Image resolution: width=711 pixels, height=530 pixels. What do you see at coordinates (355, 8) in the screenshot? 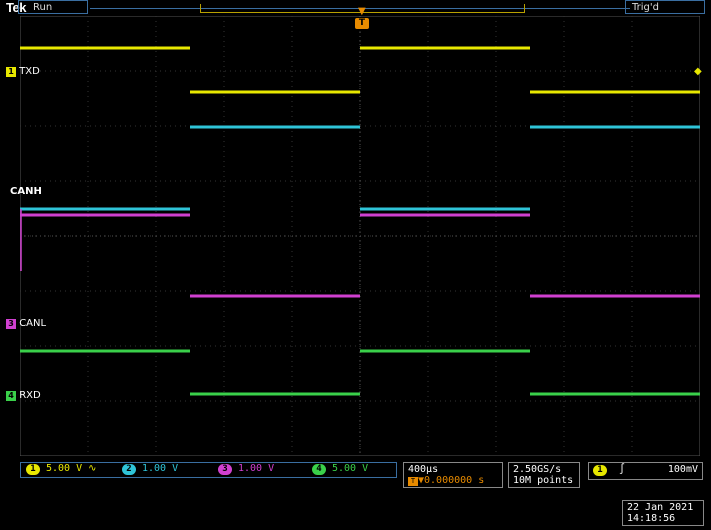
I see `status-bar: Tek Run Trig'd` at bounding box center [355, 8].